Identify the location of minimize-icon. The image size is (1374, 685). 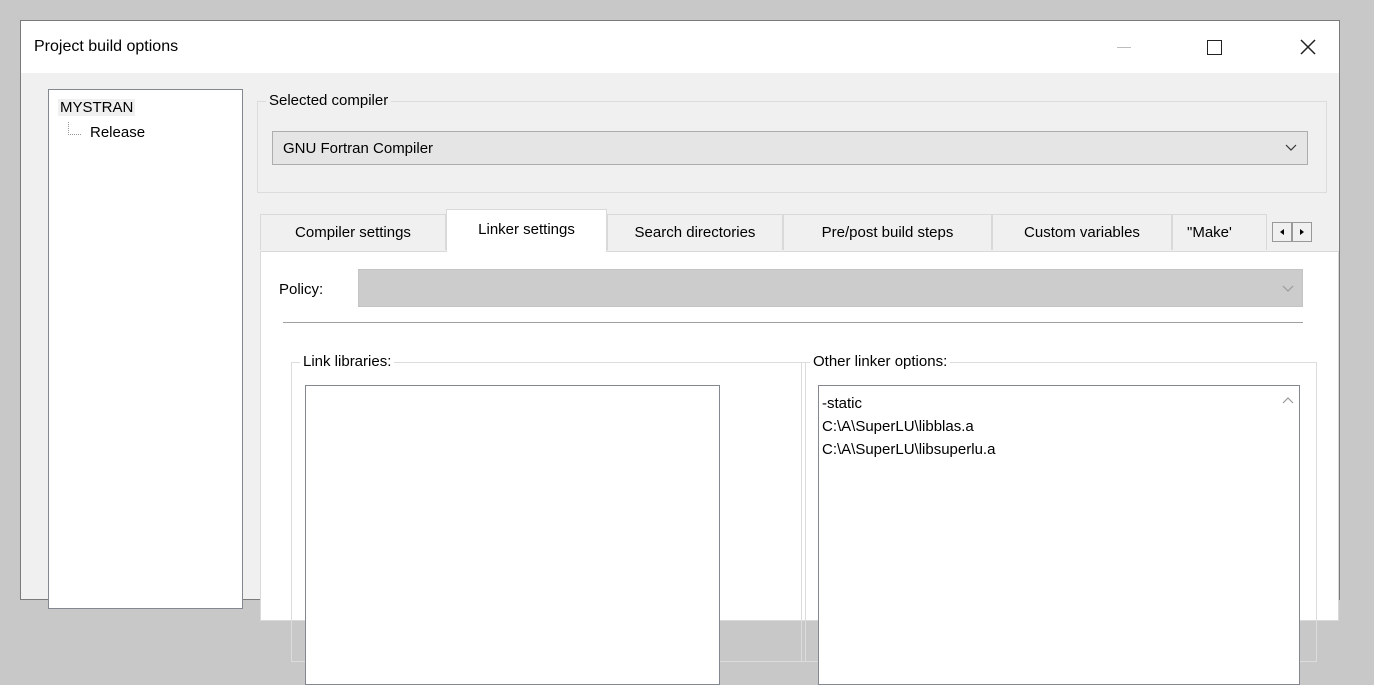
(1124, 47).